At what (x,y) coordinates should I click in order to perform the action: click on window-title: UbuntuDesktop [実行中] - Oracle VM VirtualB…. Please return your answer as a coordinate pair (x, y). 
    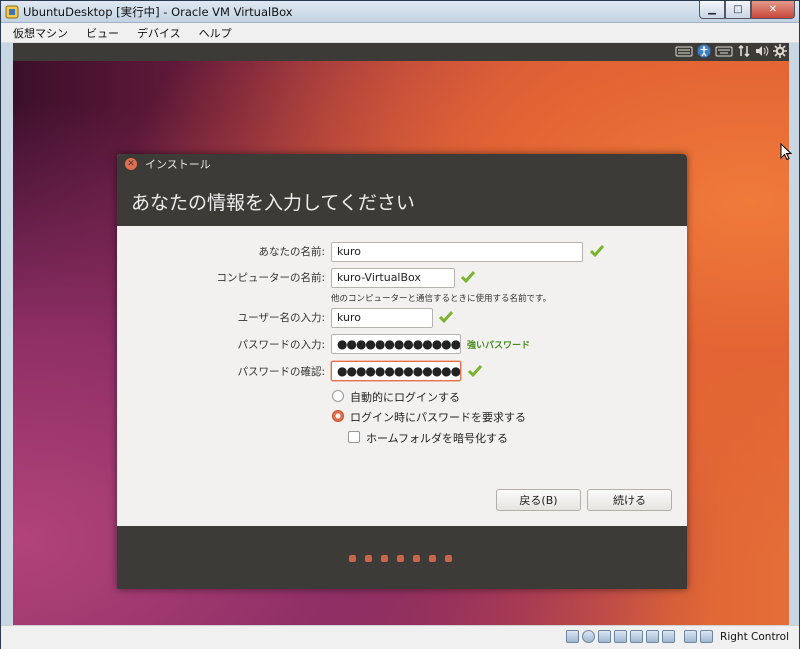
    Looking at the image, I should click on (158, 12).